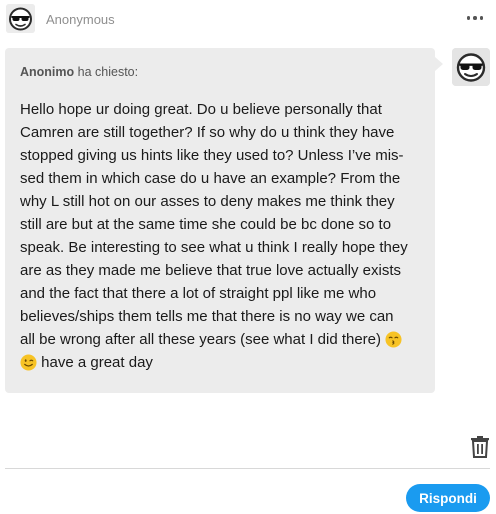 Image resolution: width=496 pixels, height=514 pixels. What do you see at coordinates (20, 18) in the screenshot?
I see `sunglasses-face-icon` at bounding box center [20, 18].